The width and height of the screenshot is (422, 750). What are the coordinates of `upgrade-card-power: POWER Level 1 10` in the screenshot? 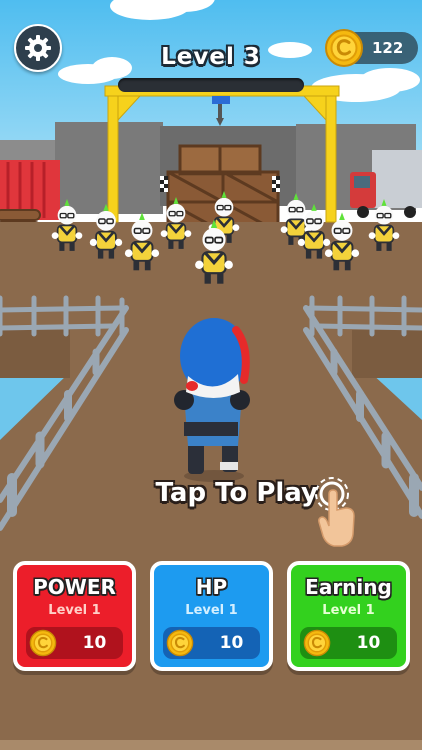 It's located at (74, 616).